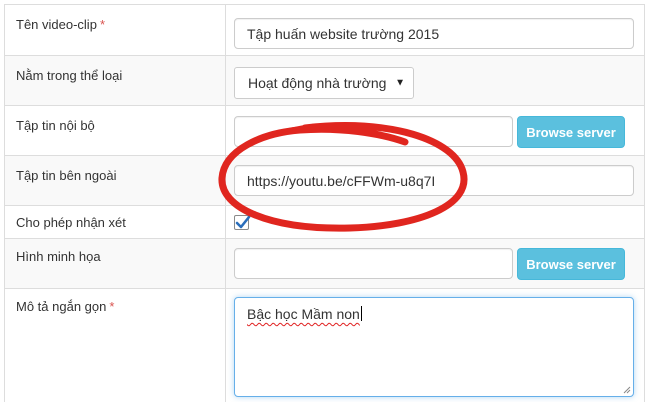  Describe the element at coordinates (400, 83) in the screenshot. I see `chevron-down-icon: ▼` at that location.